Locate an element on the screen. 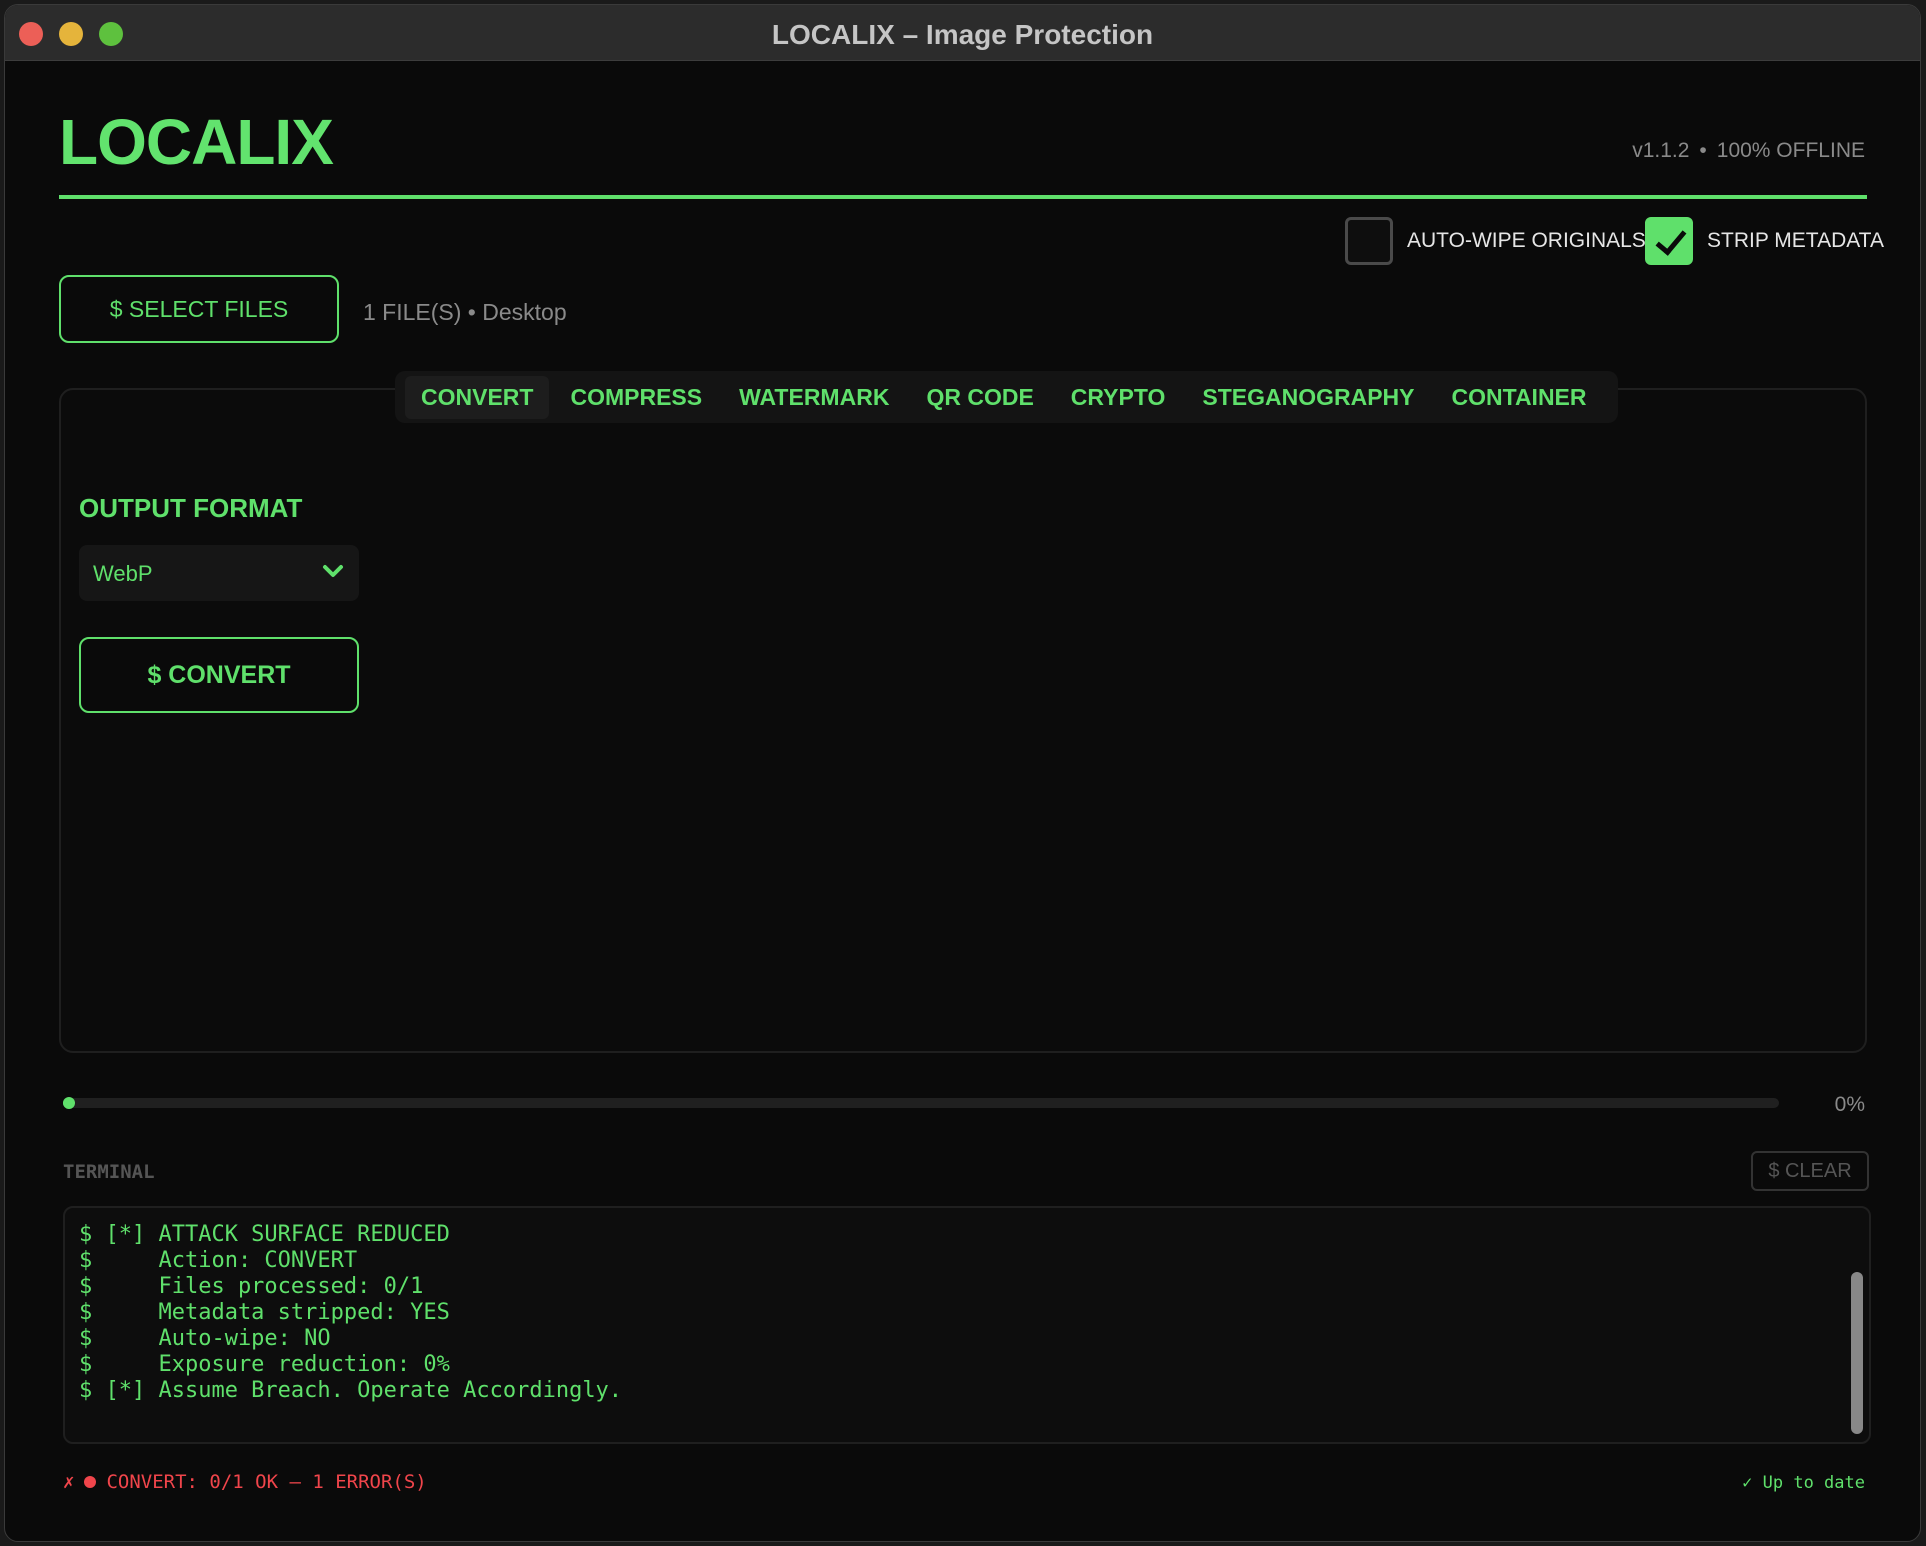 This screenshot has height=1546, width=1926. terminal-line: $ Metadata stripped: YES is located at coordinates (264, 1312).